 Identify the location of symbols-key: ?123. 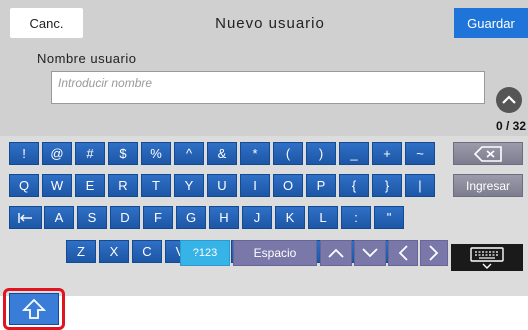
(205, 253).